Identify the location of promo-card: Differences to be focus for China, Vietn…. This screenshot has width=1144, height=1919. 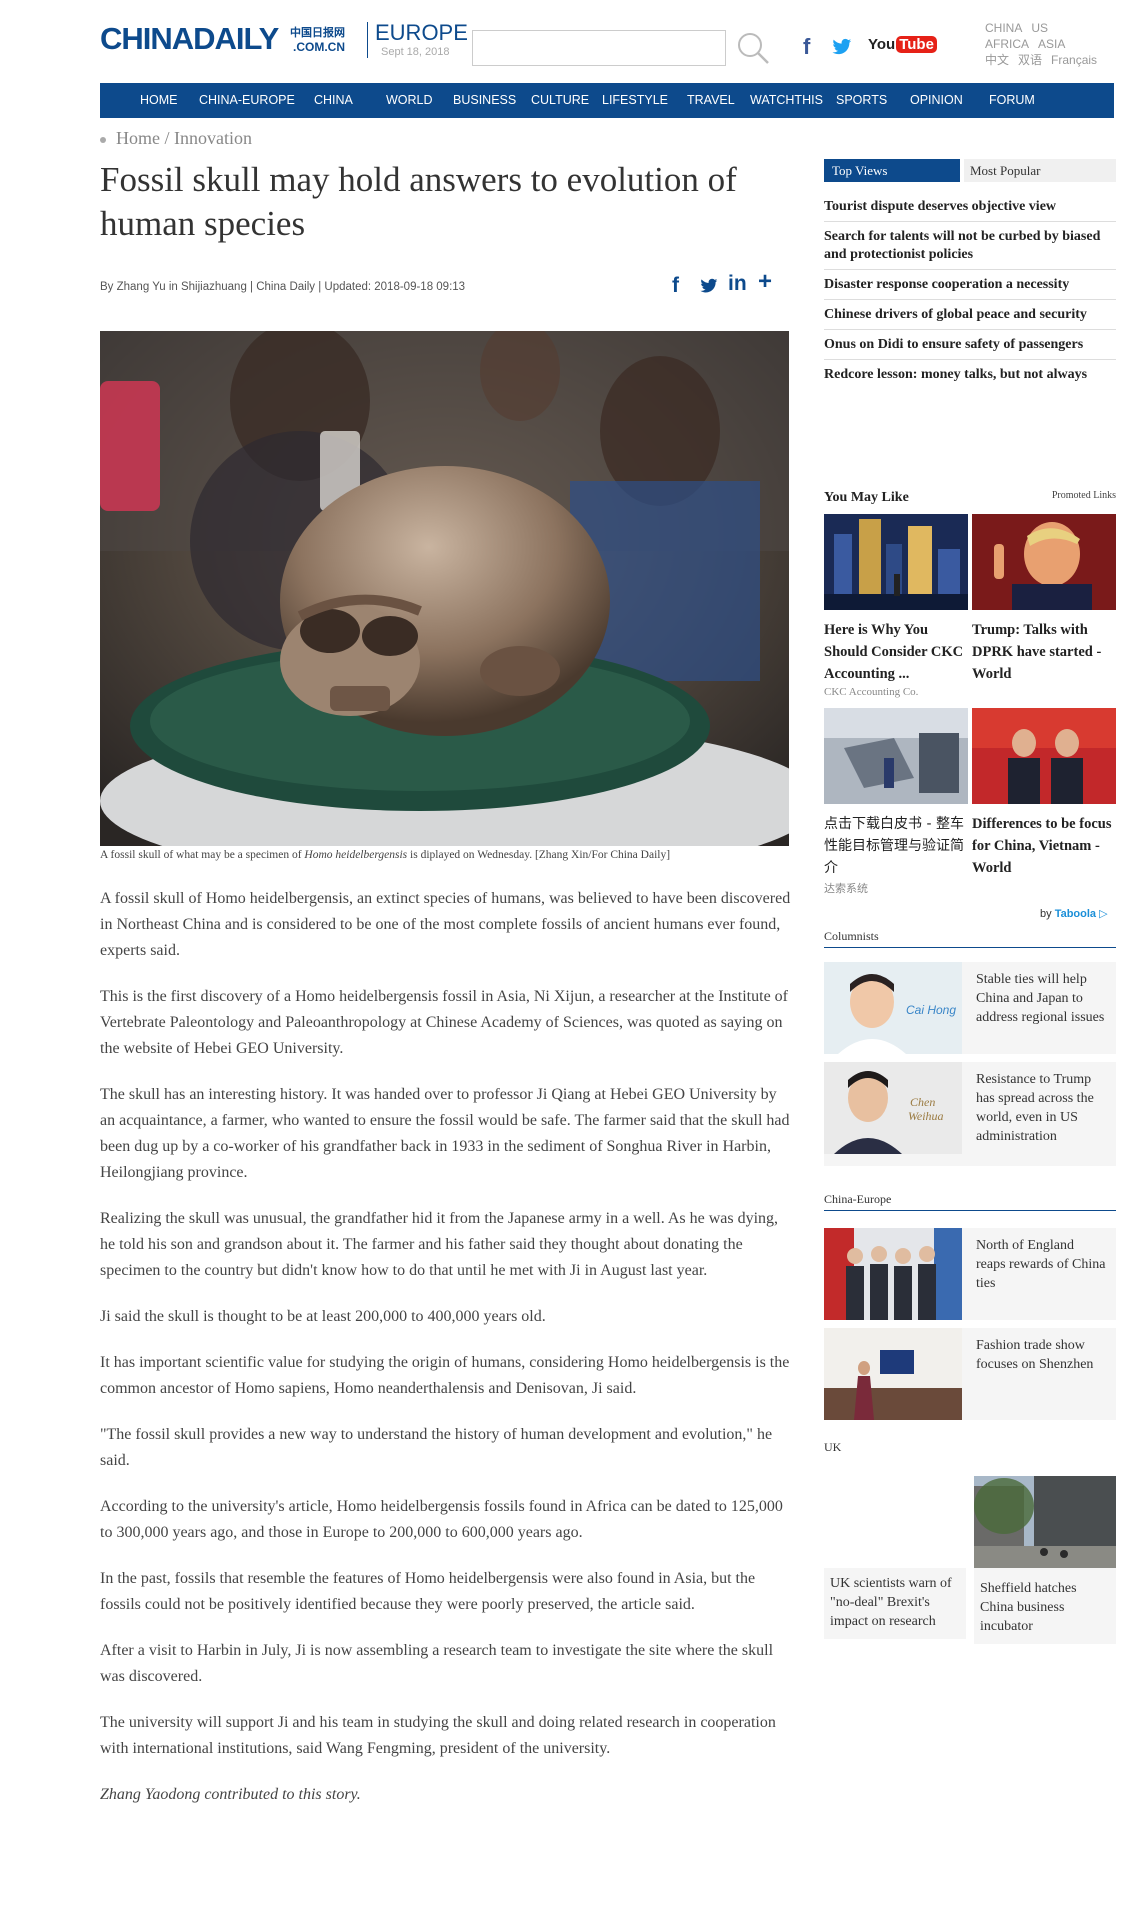
(1044, 793).